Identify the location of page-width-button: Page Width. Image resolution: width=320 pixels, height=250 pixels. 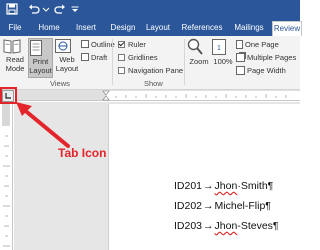
(261, 70).